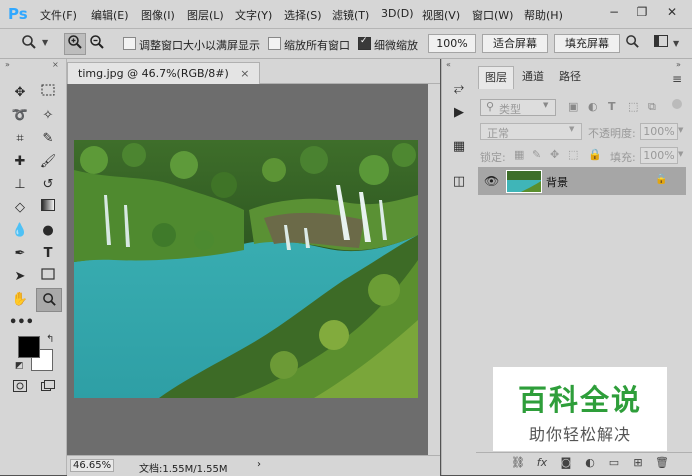 This screenshot has height=476, width=692. What do you see at coordinates (20, 254) in the screenshot?
I see `pen-tool-icon: ✒` at bounding box center [20, 254].